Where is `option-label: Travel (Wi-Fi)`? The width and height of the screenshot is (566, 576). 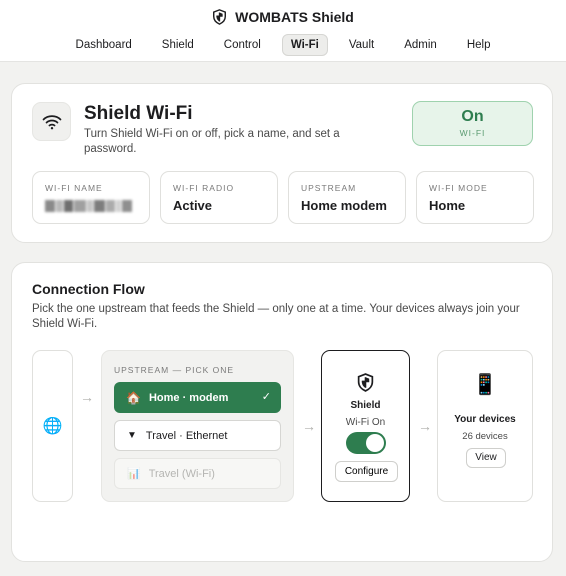 option-label: Travel (Wi-Fi) is located at coordinates (181, 473).